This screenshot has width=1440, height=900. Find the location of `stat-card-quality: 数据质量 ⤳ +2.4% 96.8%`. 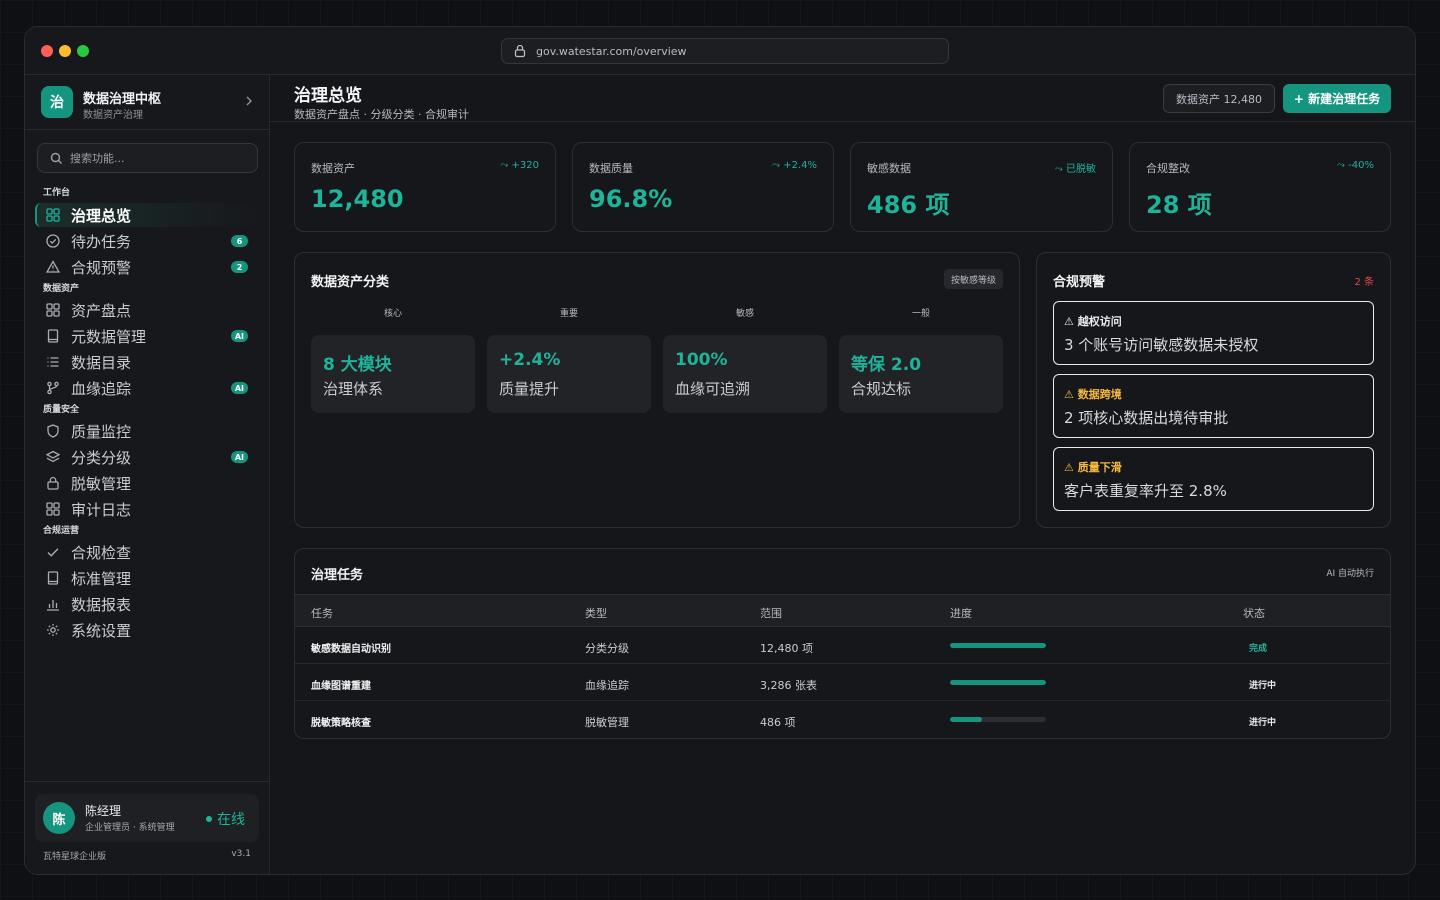

stat-card-quality: 数据质量 ⤳ +2.4% 96.8% is located at coordinates (703, 187).